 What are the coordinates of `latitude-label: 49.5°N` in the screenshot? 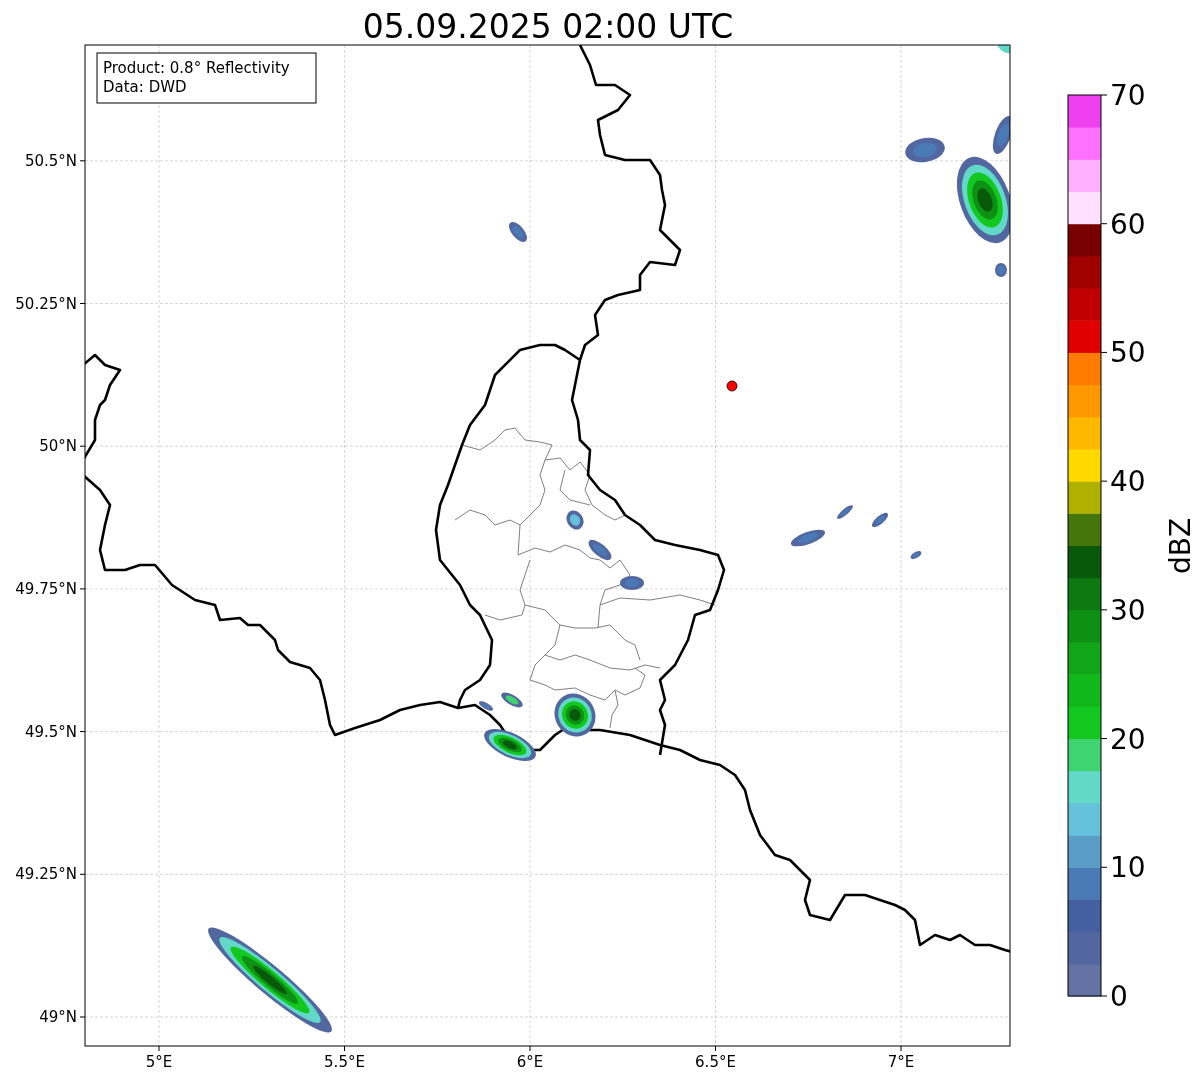 It's located at (50, 731).